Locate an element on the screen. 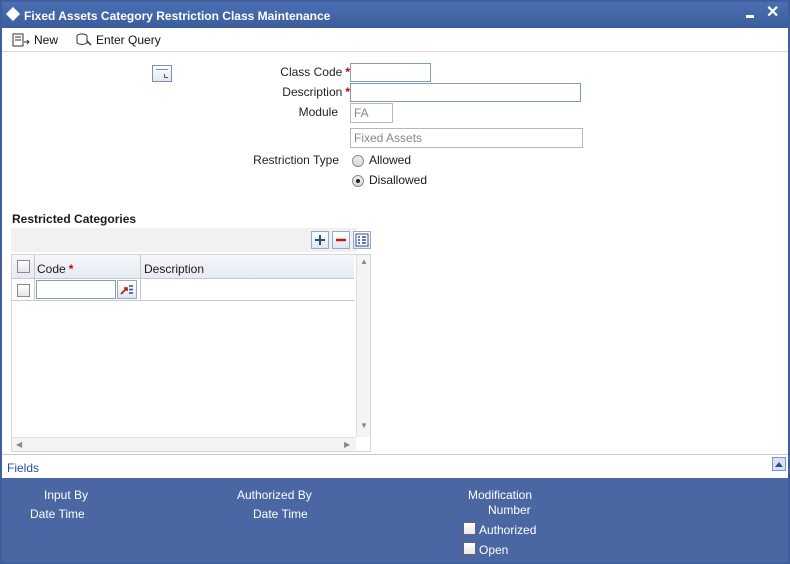  single-view-button is located at coordinates (362, 240).